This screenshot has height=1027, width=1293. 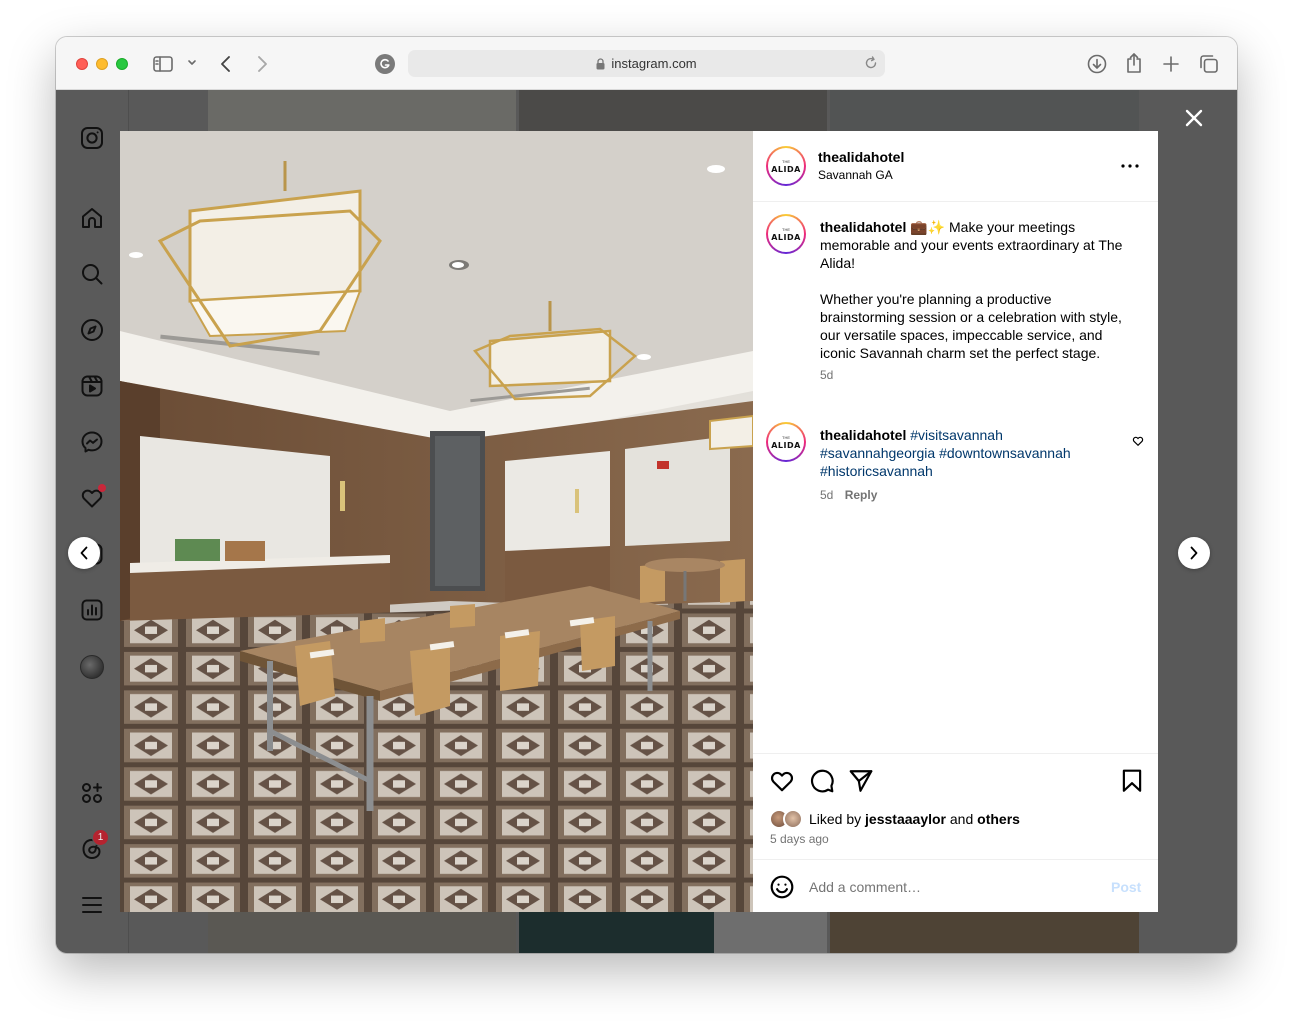 What do you see at coordinates (92, 905) in the screenshot?
I see `more-menu-icon` at bounding box center [92, 905].